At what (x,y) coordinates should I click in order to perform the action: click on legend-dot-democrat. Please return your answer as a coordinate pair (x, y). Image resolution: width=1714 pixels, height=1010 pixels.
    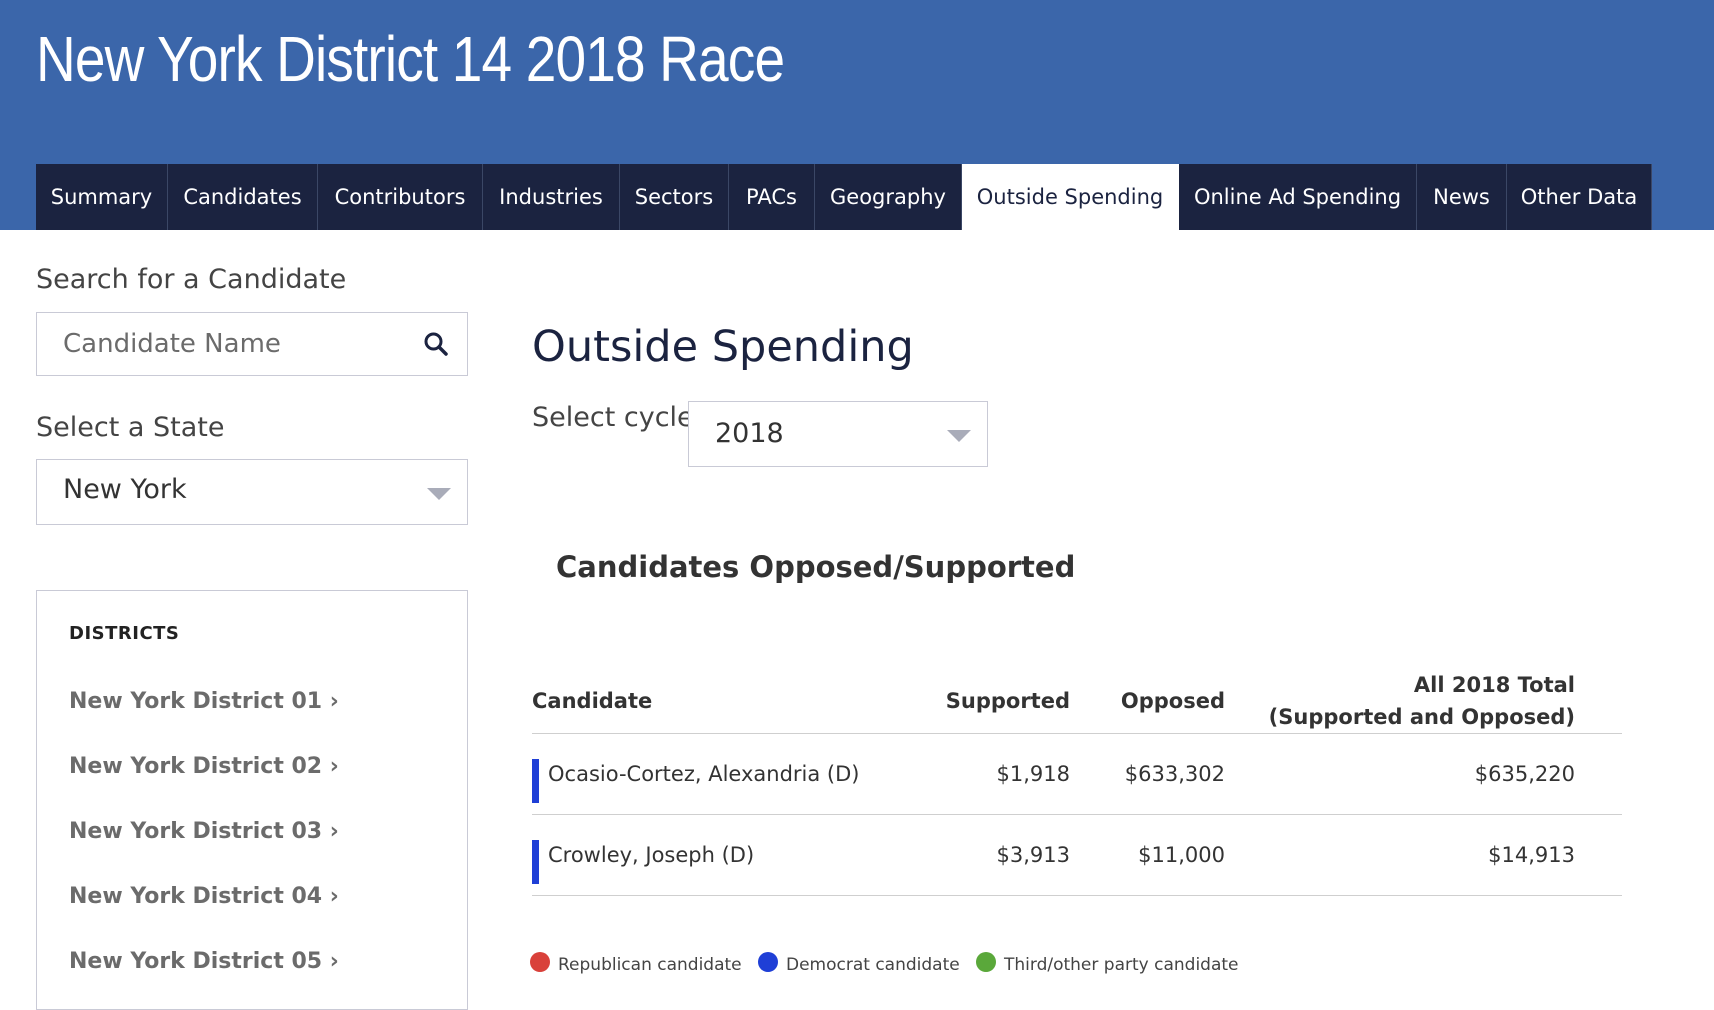
    Looking at the image, I should click on (768, 962).